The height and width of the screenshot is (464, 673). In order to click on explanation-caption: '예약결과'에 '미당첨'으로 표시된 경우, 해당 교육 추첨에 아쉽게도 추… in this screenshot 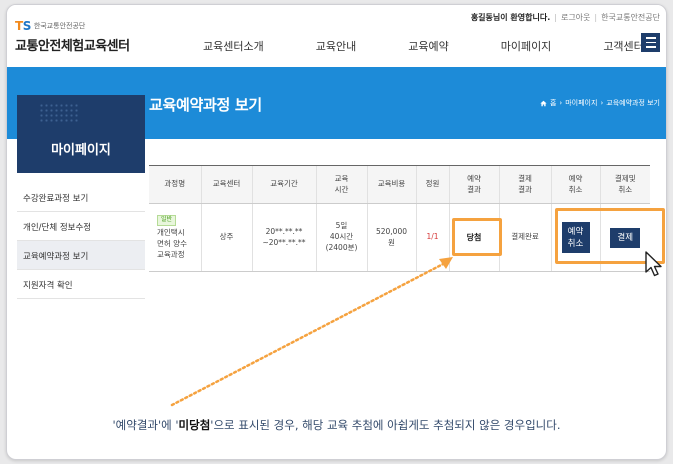, I will do `click(336, 425)`.